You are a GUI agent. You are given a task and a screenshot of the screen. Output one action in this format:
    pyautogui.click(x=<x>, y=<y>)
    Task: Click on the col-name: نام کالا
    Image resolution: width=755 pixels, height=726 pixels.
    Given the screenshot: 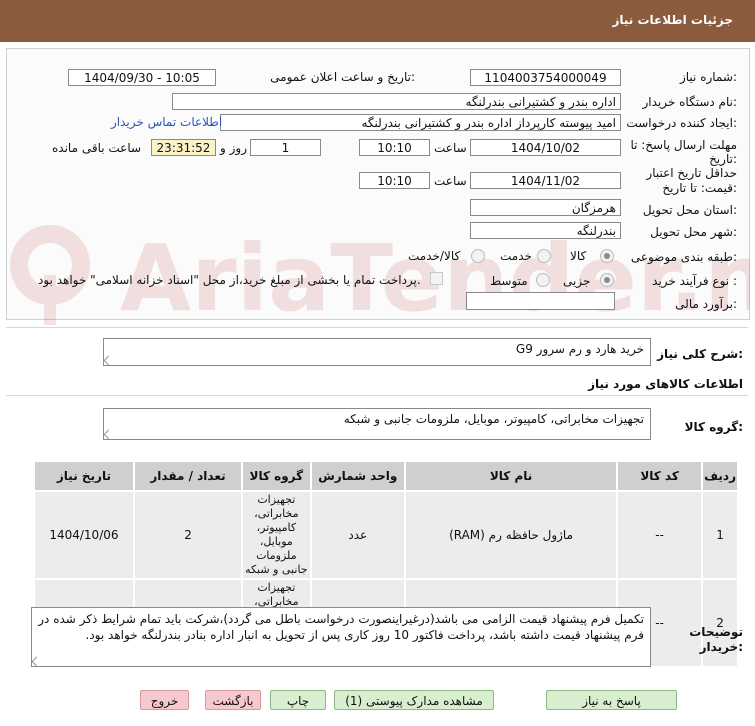 What is the action you would take?
    pyautogui.click(x=511, y=476)
    